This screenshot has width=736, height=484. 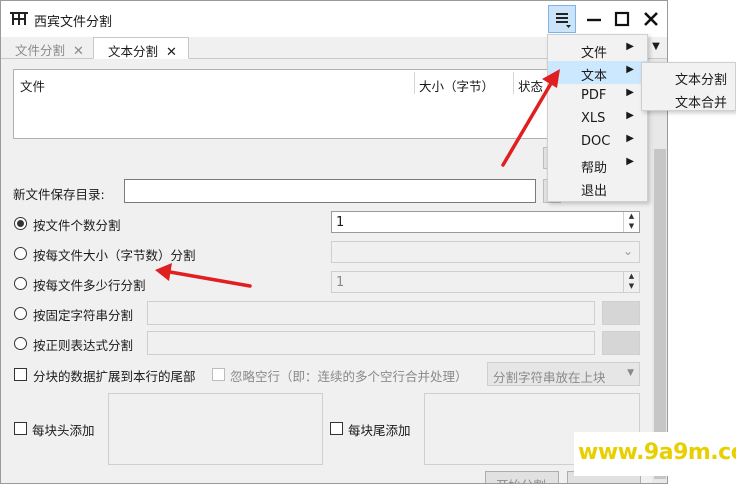 I want to click on ignore-blank-checkbox, so click(x=218, y=374).